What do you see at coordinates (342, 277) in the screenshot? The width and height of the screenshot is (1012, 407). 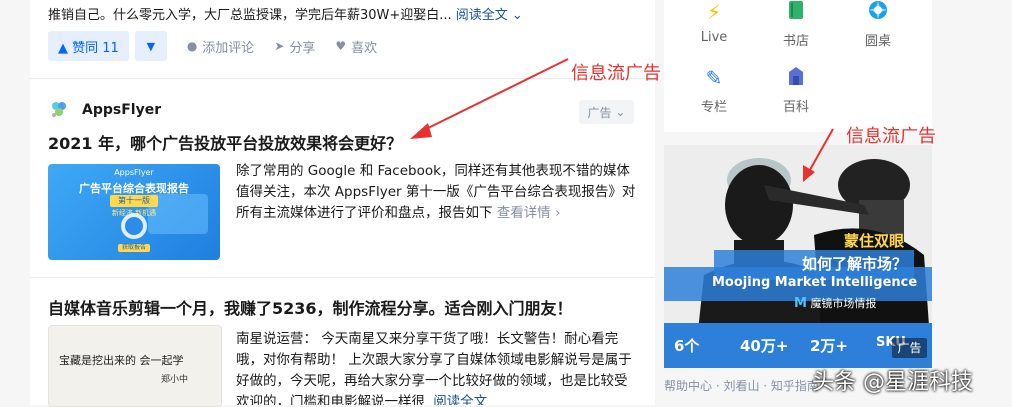 I see `divider` at bounding box center [342, 277].